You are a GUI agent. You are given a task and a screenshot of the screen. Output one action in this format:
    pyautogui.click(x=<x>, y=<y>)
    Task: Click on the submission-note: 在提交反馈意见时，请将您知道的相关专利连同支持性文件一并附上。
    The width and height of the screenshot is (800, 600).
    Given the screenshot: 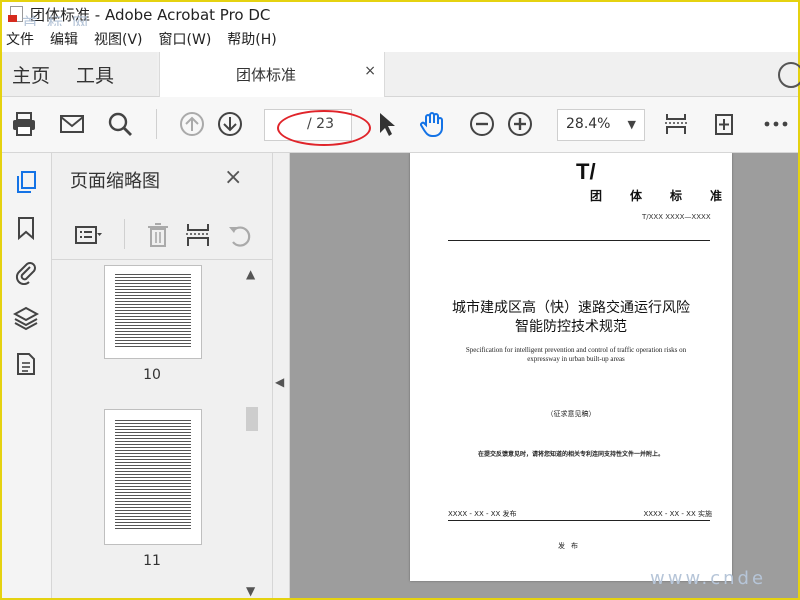 What is the action you would take?
    pyautogui.click(x=570, y=454)
    